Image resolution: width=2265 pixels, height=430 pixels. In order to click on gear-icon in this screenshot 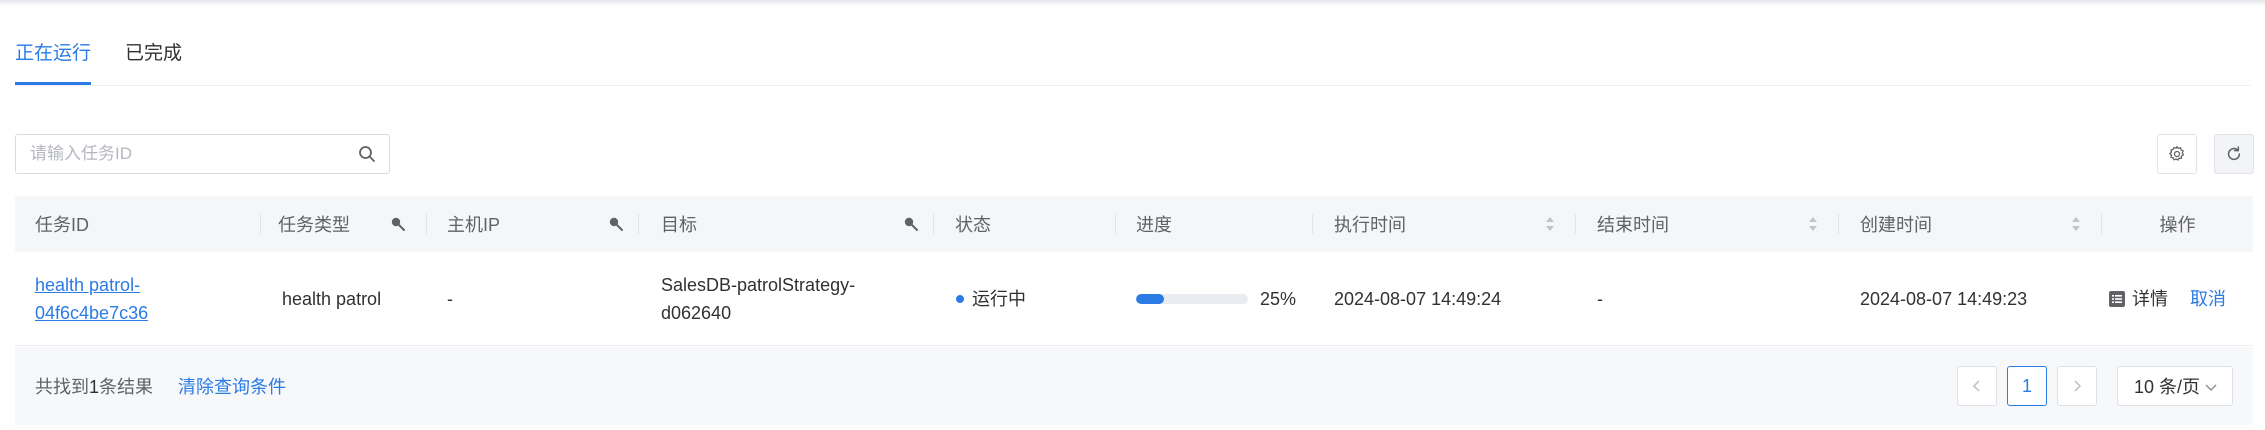, I will do `click(2177, 153)`.